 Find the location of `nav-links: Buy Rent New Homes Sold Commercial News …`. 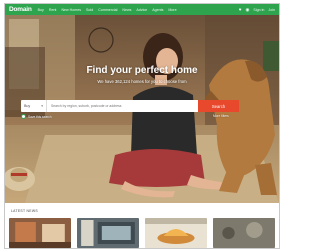

nav-links: Buy Rent New Homes Sold Commercial News … is located at coordinates (107, 10).